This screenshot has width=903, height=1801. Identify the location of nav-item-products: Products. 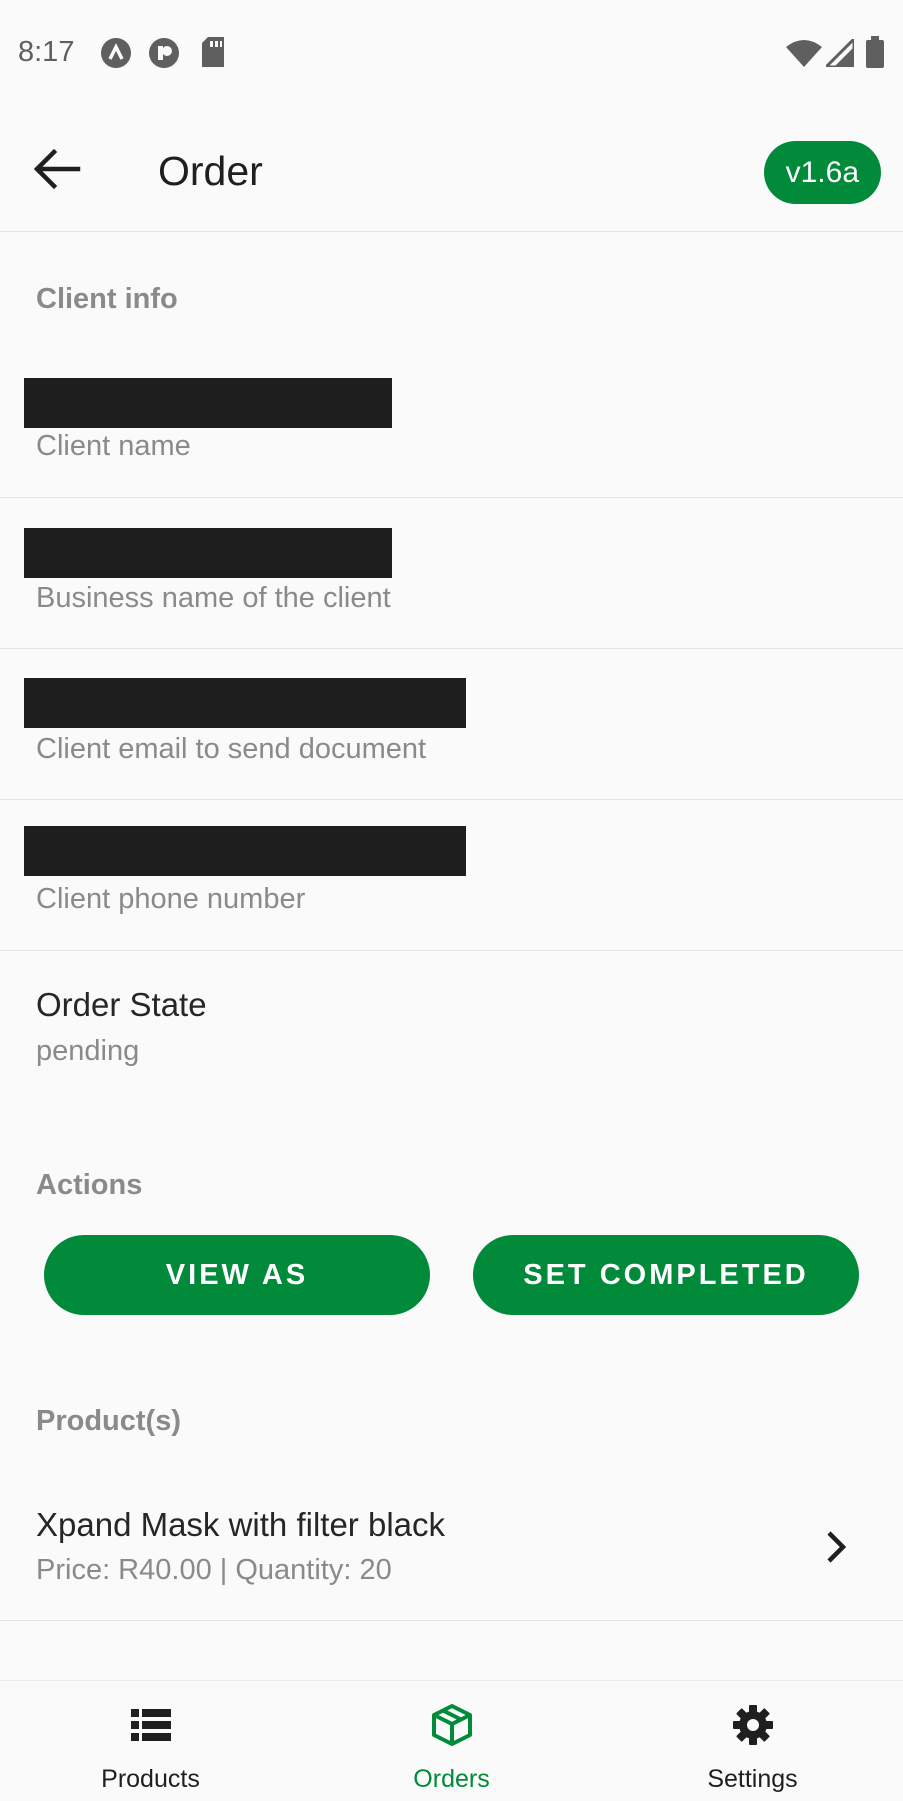
(150, 1741).